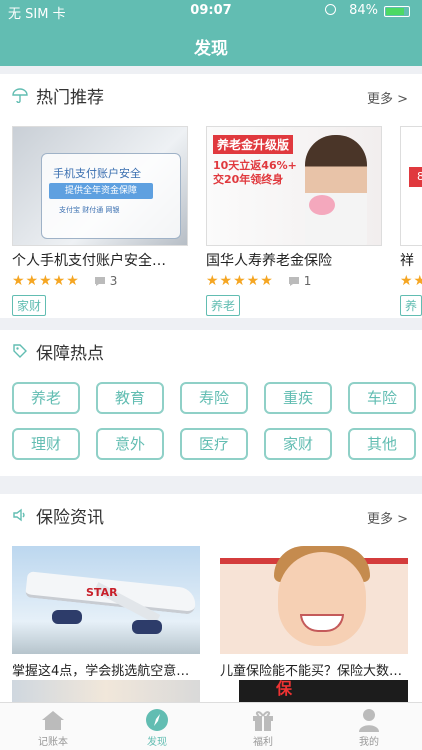  Describe the element at coordinates (211, 33) in the screenshot. I see `nav-header: 无 SIM 卡 09:07 84% 发现` at that location.